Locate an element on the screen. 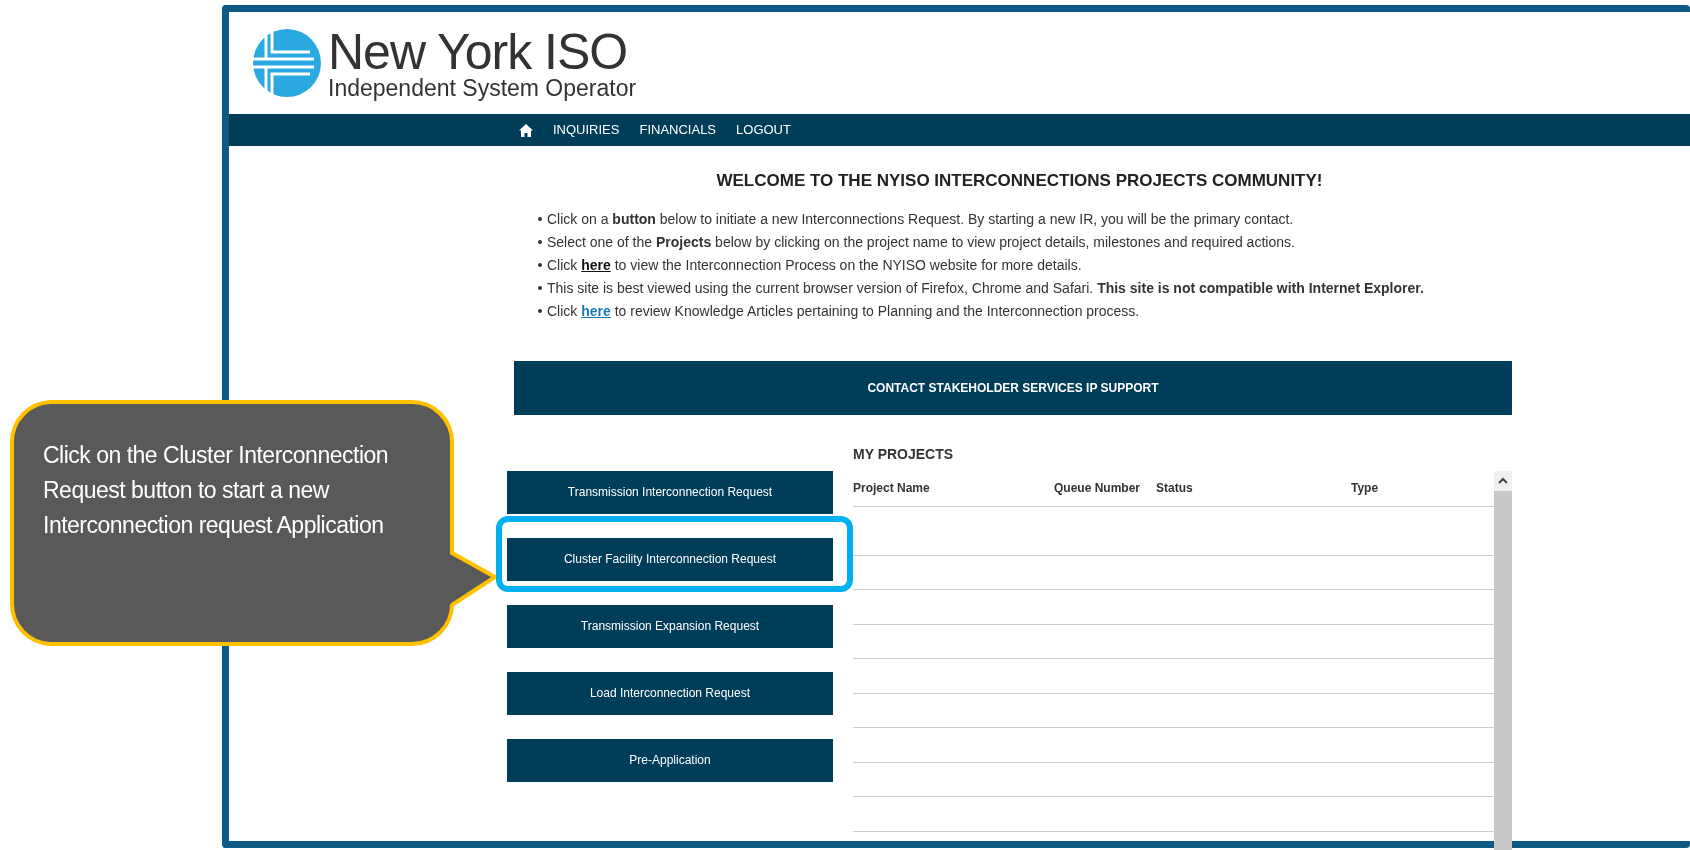 The image size is (1690, 850). column-header: Status is located at coordinates (1175, 488).